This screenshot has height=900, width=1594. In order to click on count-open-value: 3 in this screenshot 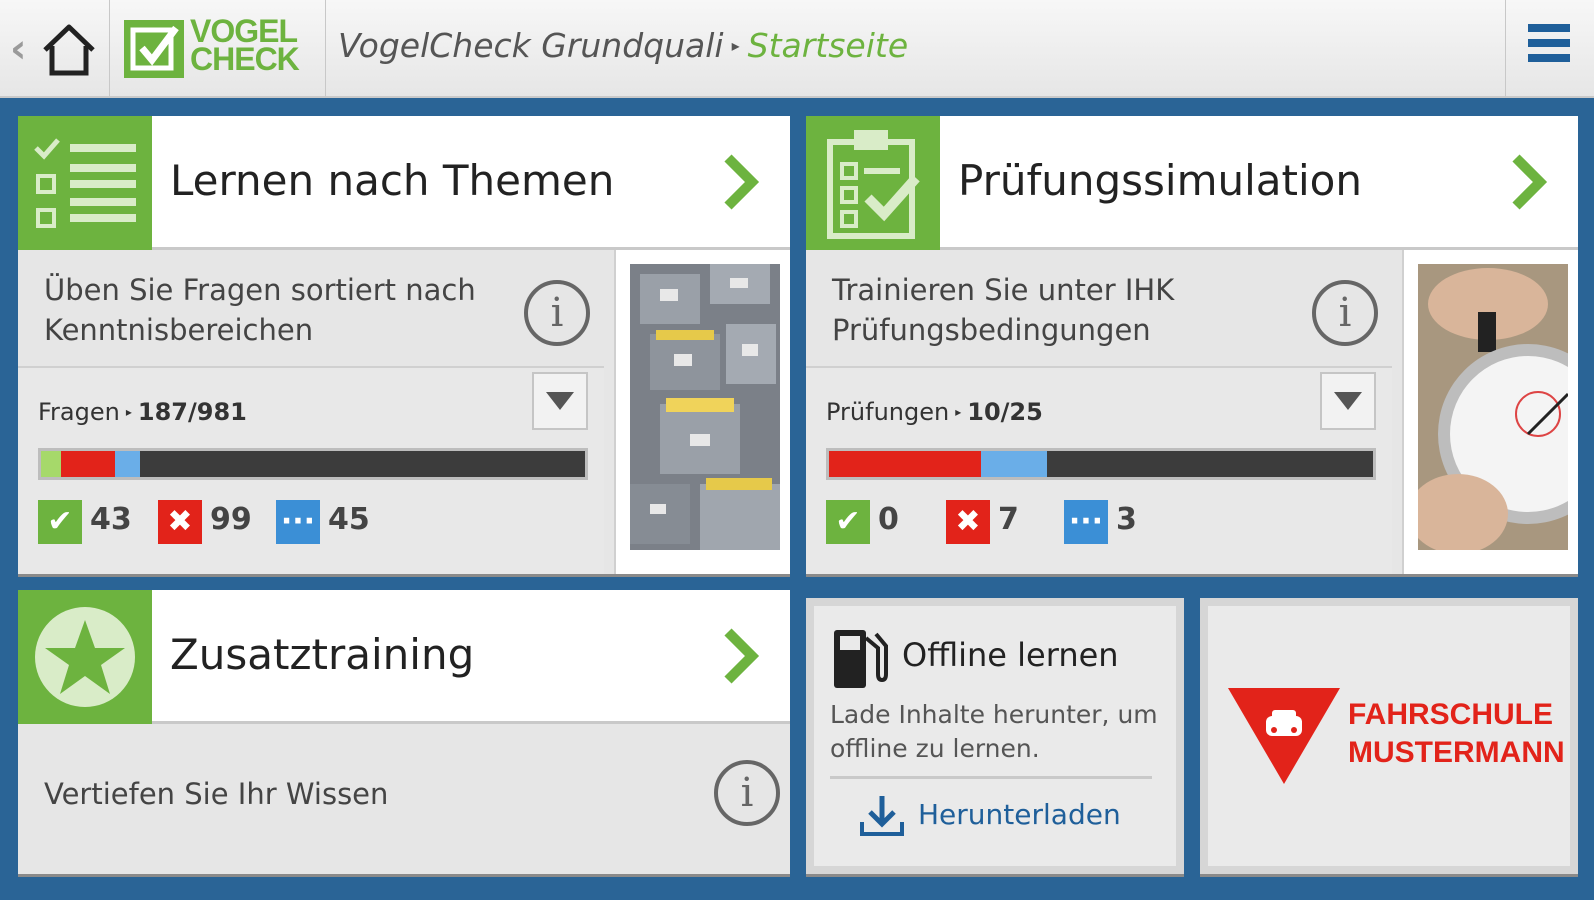, I will do `click(1126, 519)`.